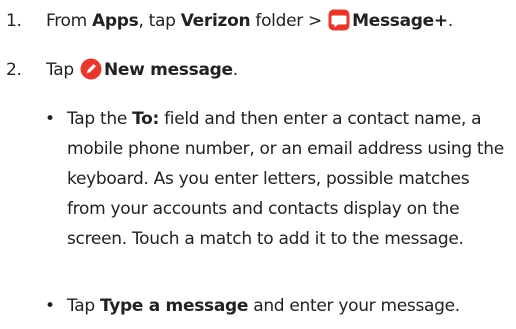  Describe the element at coordinates (100, 119) in the screenshot. I see `bullet-text-part: Tap the` at that location.